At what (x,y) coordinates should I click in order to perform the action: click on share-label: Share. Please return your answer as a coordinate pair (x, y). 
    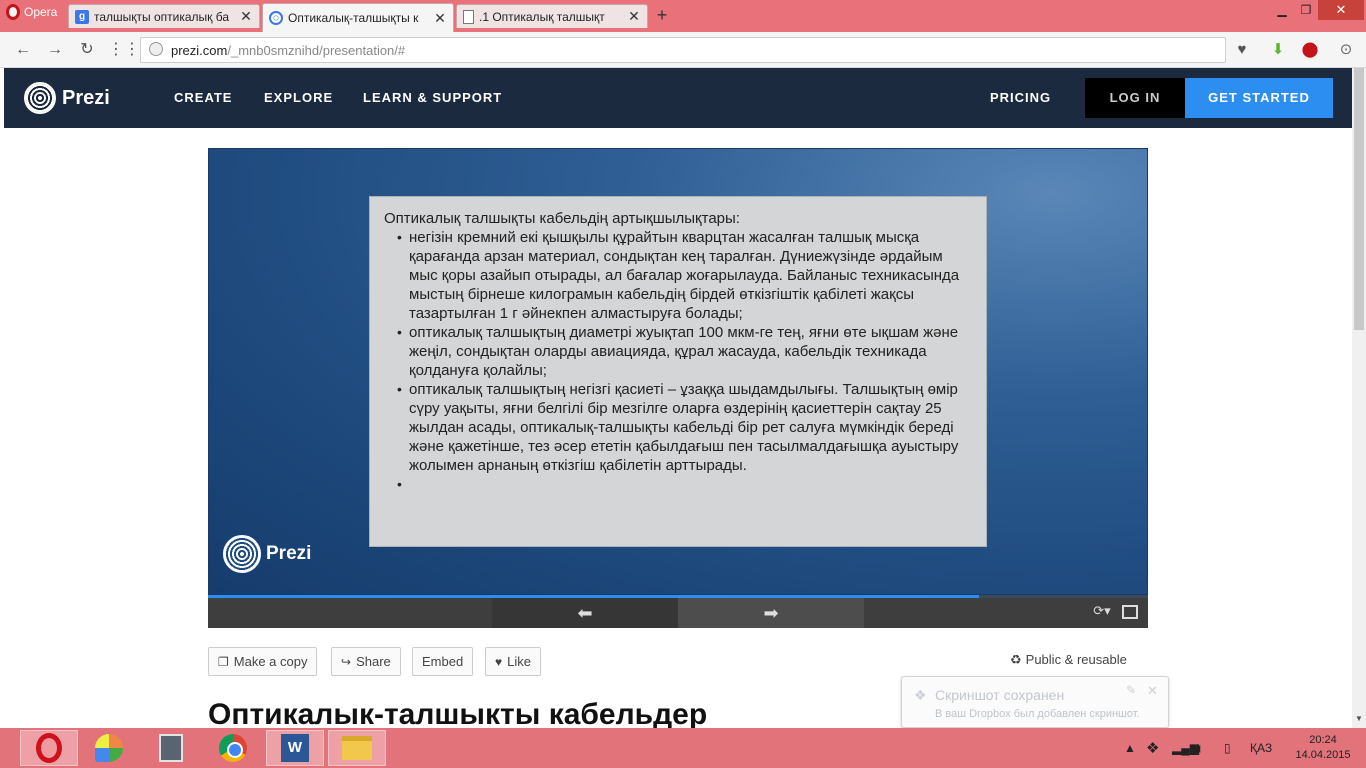
    Looking at the image, I should click on (373, 661).